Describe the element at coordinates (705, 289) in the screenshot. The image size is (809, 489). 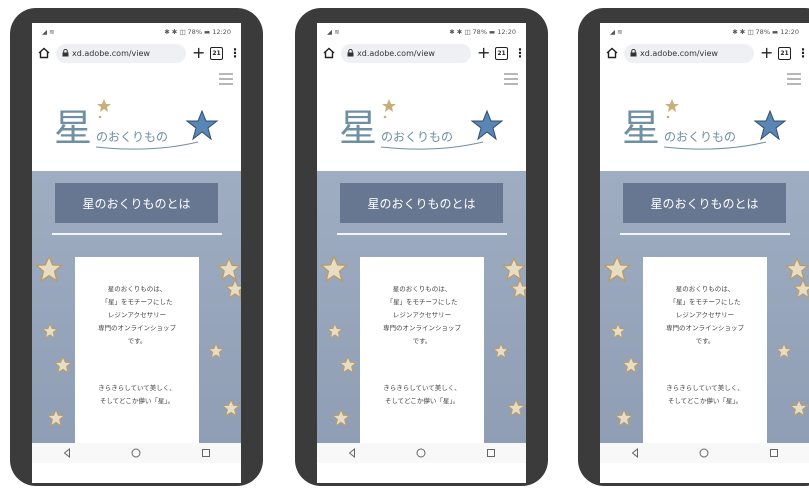
I see `intro-line: 星のおくりものは、` at that location.